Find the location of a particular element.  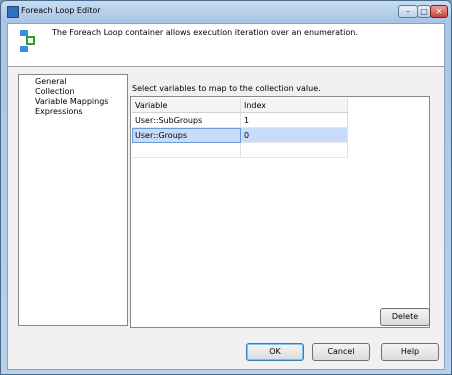

table-row-selected: User::Groups 0 is located at coordinates (240, 135).